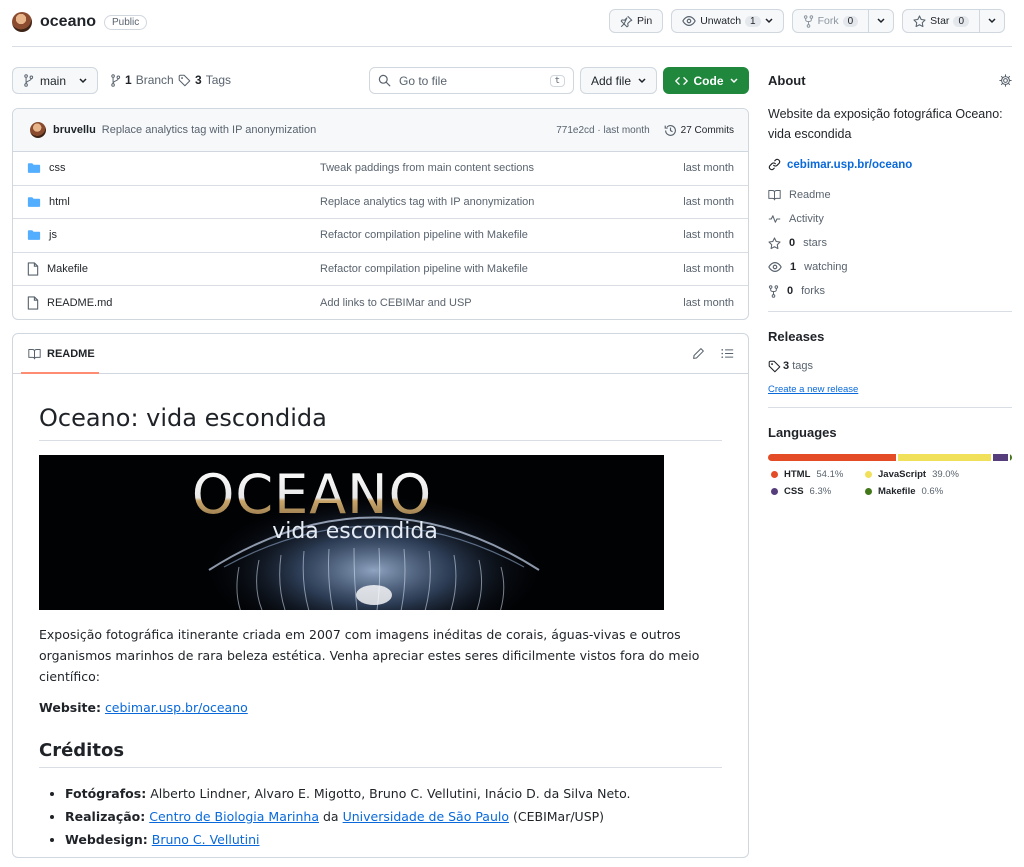  I want to click on file-icon, so click(33, 303).